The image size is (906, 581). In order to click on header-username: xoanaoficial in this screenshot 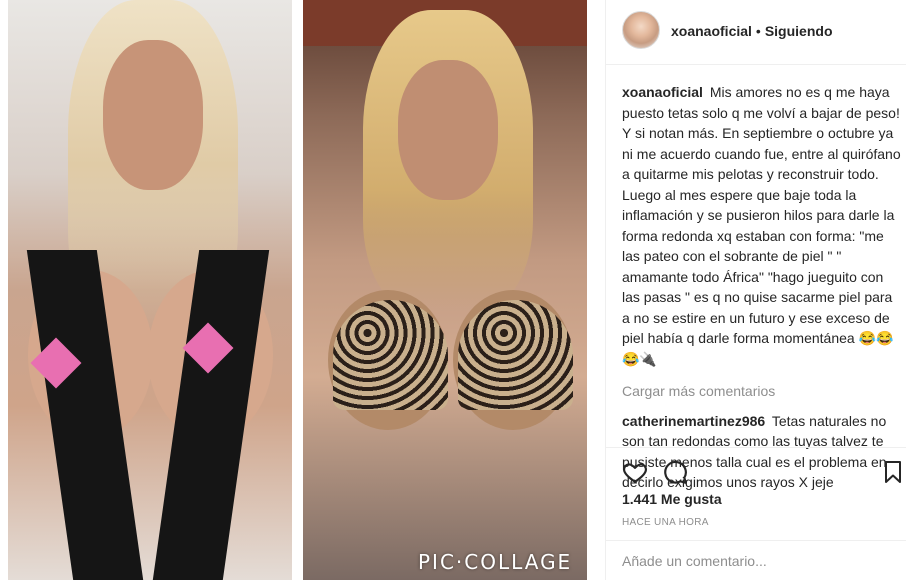, I will do `click(711, 31)`.